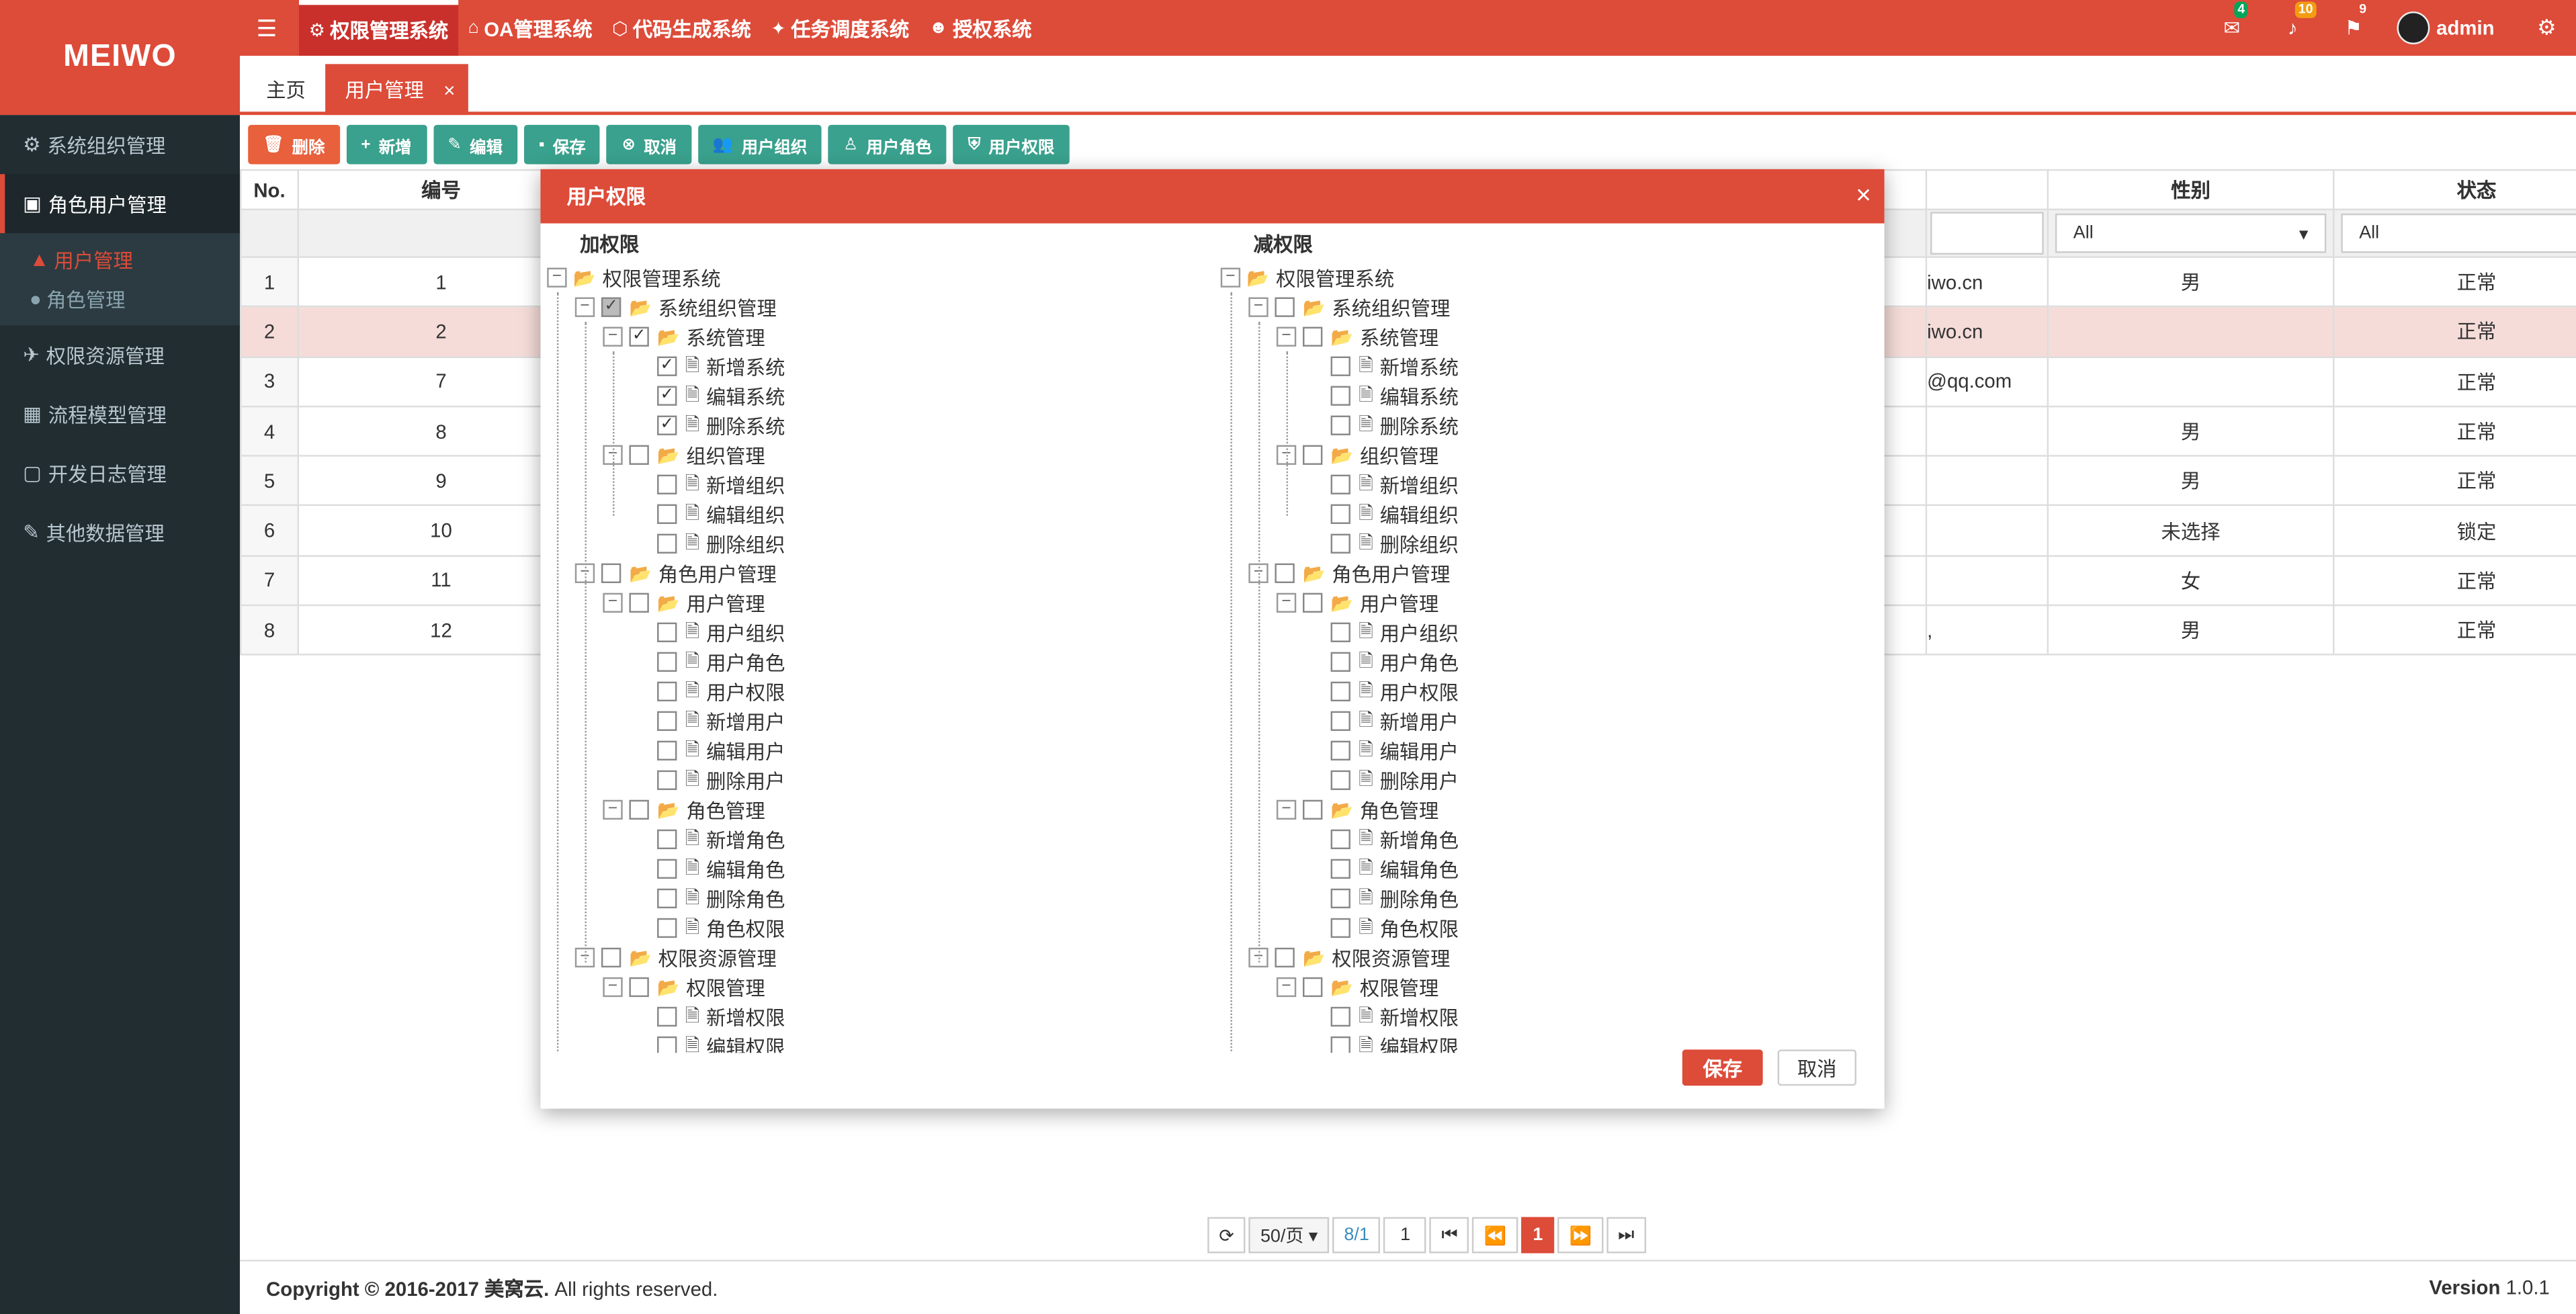 This screenshot has width=2576, height=1314. I want to click on page-number-input: 1, so click(1405, 1235).